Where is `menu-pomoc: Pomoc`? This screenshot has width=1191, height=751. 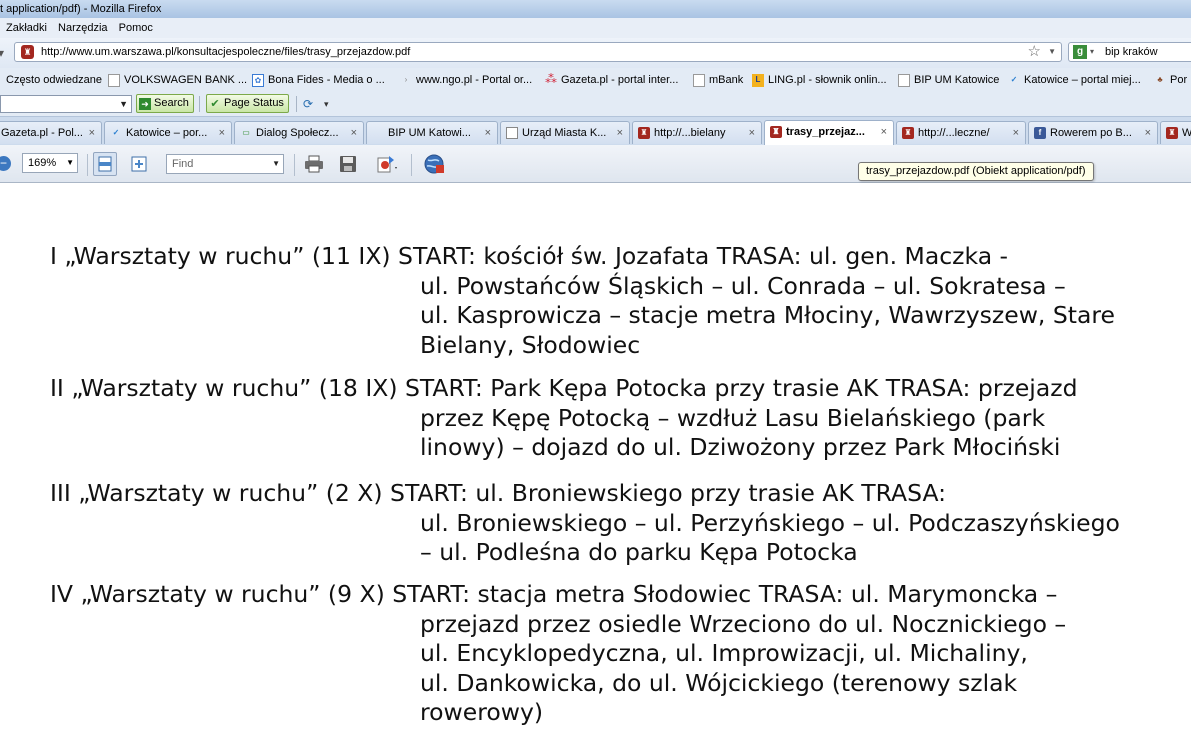
menu-pomoc: Pomoc is located at coordinates (136, 28).